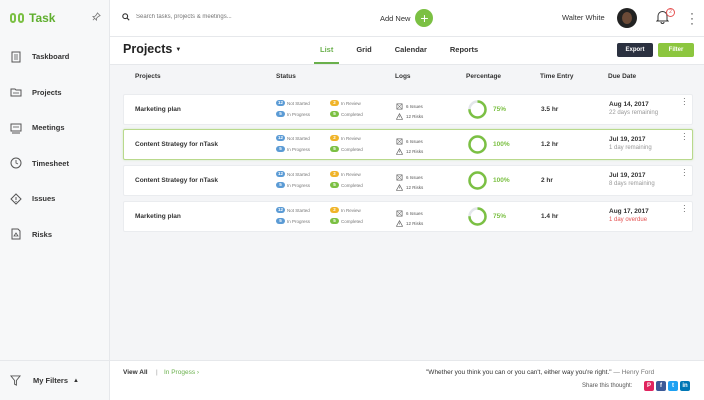 Image resolution: width=704 pixels, height=400 pixels. What do you see at coordinates (126, 17) in the screenshot?
I see `search-icon` at bounding box center [126, 17].